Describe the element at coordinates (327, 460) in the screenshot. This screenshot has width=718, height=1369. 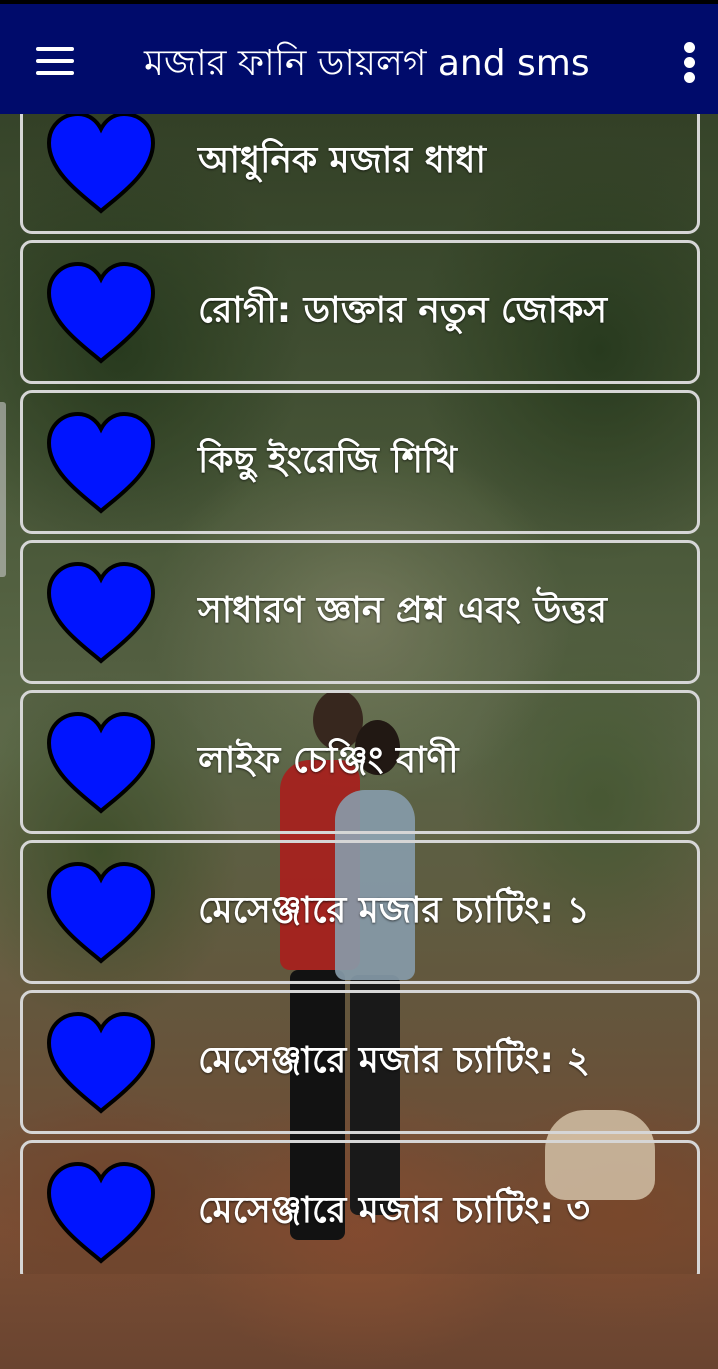
I see `list-item-label: কিছু ইংরেজি শিখি` at that location.